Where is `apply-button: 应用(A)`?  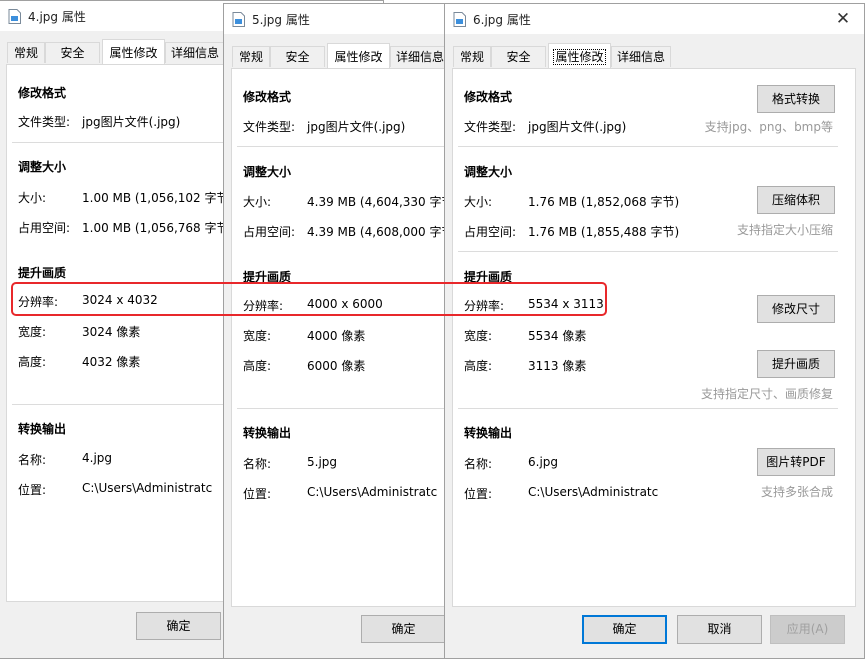
apply-button: 应用(A) is located at coordinates (807, 629).